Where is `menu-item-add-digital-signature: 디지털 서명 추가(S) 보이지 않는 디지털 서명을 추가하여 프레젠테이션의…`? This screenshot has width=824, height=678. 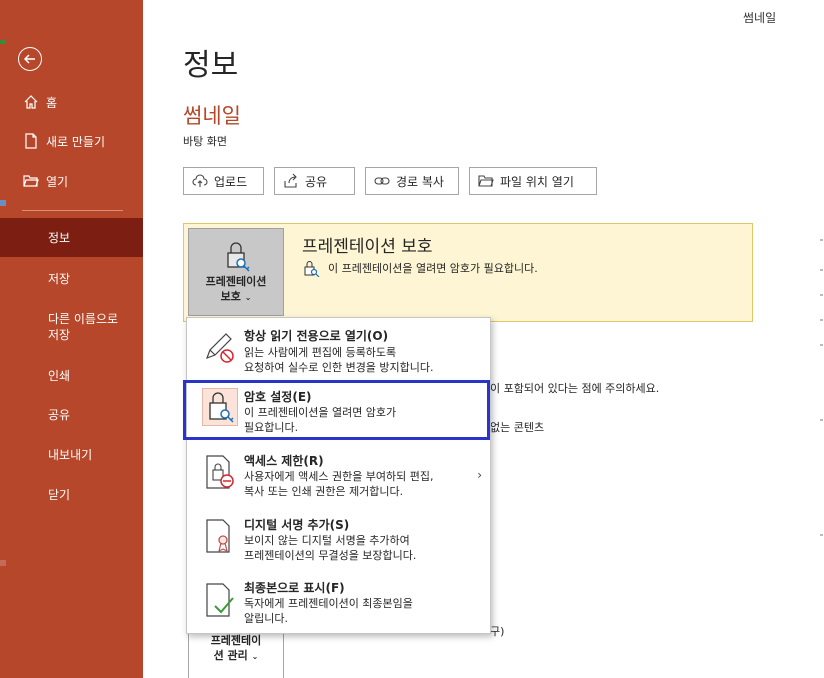
menu-item-add-digital-signature: 디지털 서명 추가(S) 보이지 않는 디지털 서명을 추가하여 프레젠테이션의… is located at coordinates (338, 540).